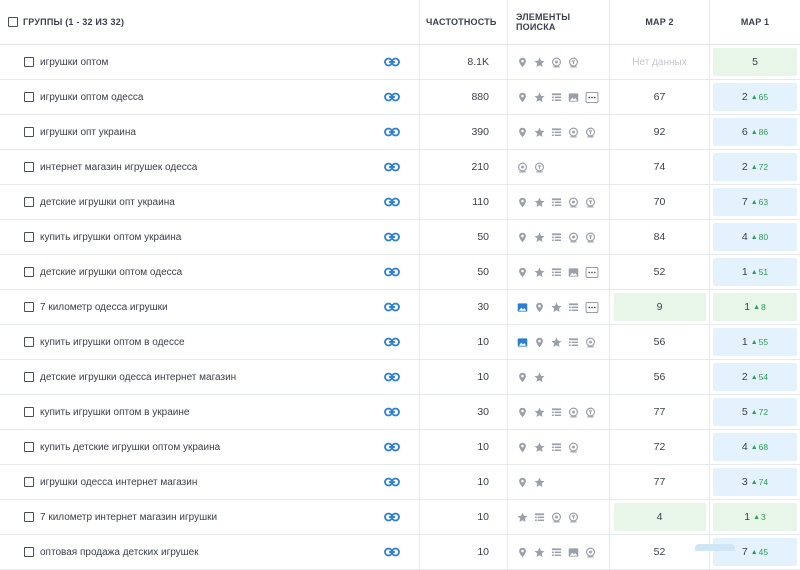 This screenshot has height=570, width=800. I want to click on frequency-value: 30, so click(483, 412).